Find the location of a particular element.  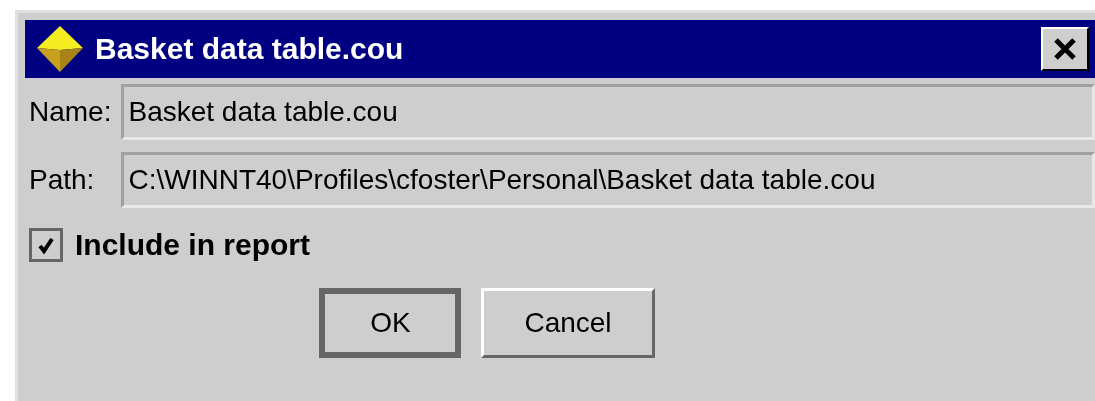

field-label: Name: is located at coordinates (70, 112).